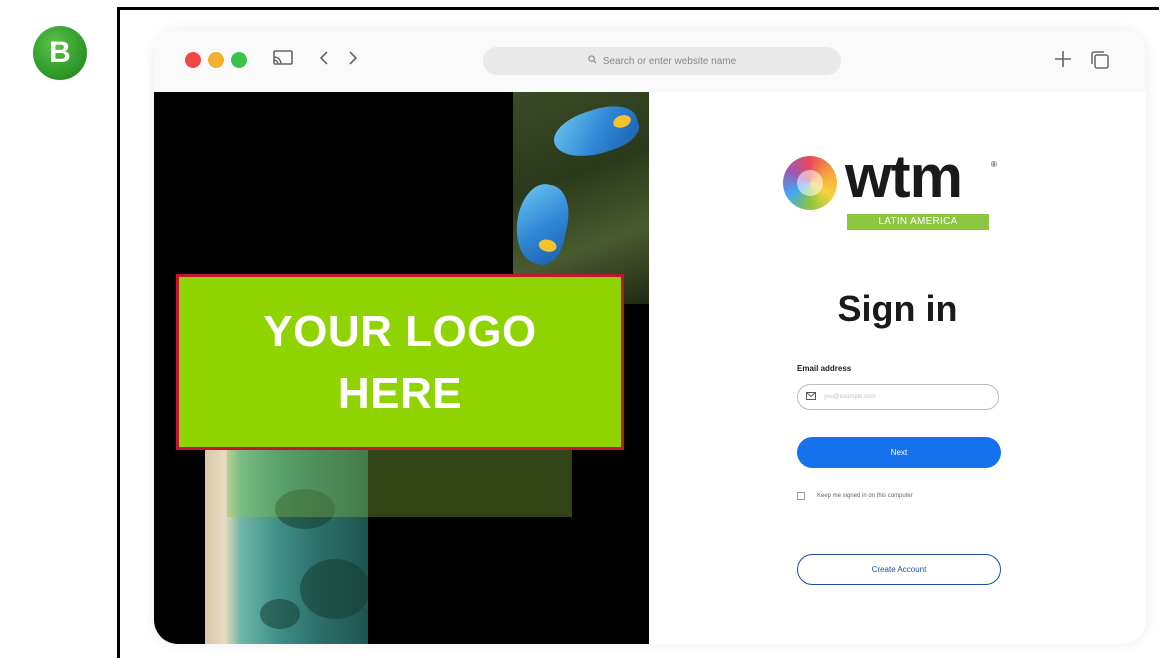 Image resolution: width=1162 pixels, height=658 pixels. I want to click on parrot-photo, so click(581, 198).